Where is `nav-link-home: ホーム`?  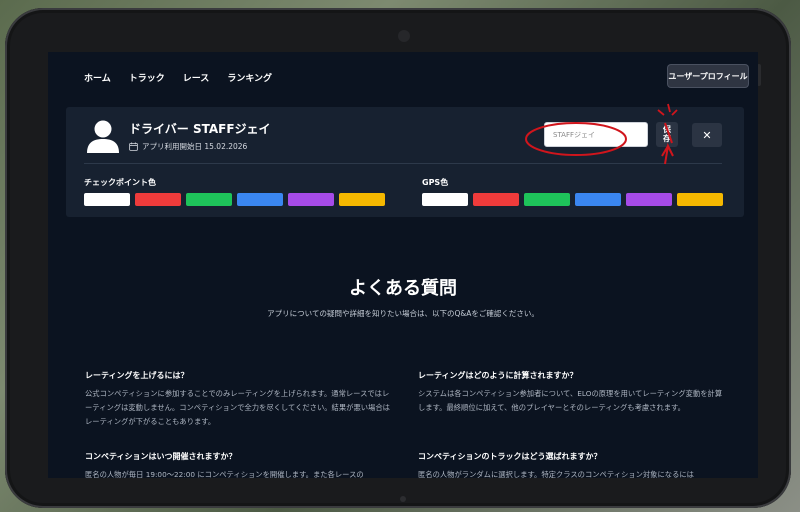 nav-link-home: ホーム is located at coordinates (97, 77).